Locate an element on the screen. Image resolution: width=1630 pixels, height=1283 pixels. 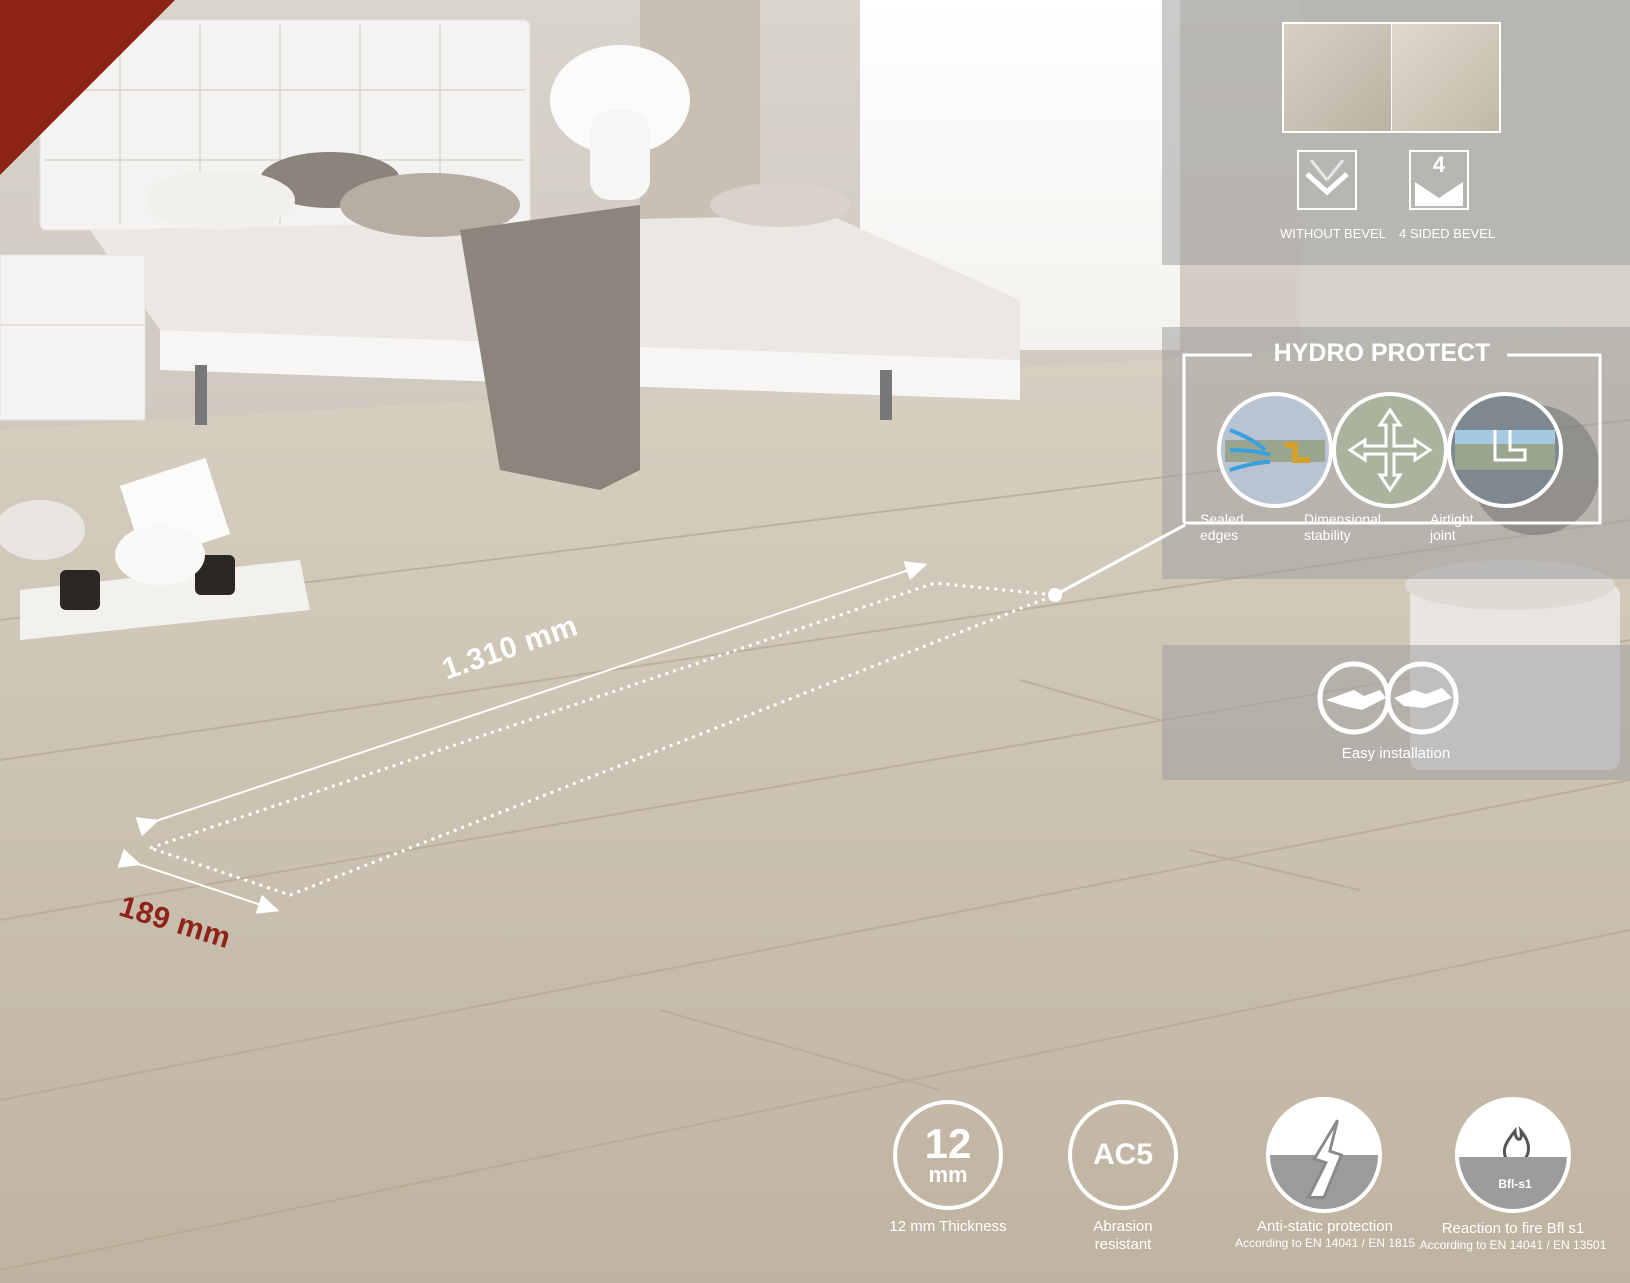
abrasion-class: AC5 is located at coordinates (1122, 1154).